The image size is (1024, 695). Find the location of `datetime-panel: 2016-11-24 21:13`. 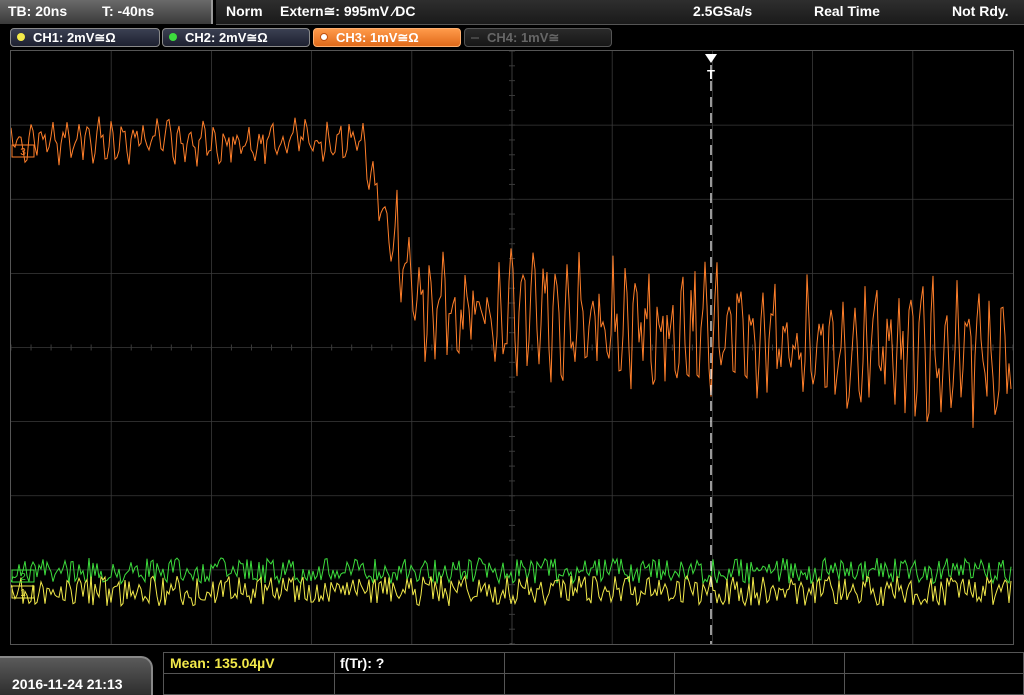

datetime-panel: 2016-11-24 21:13 is located at coordinates (76, 675).